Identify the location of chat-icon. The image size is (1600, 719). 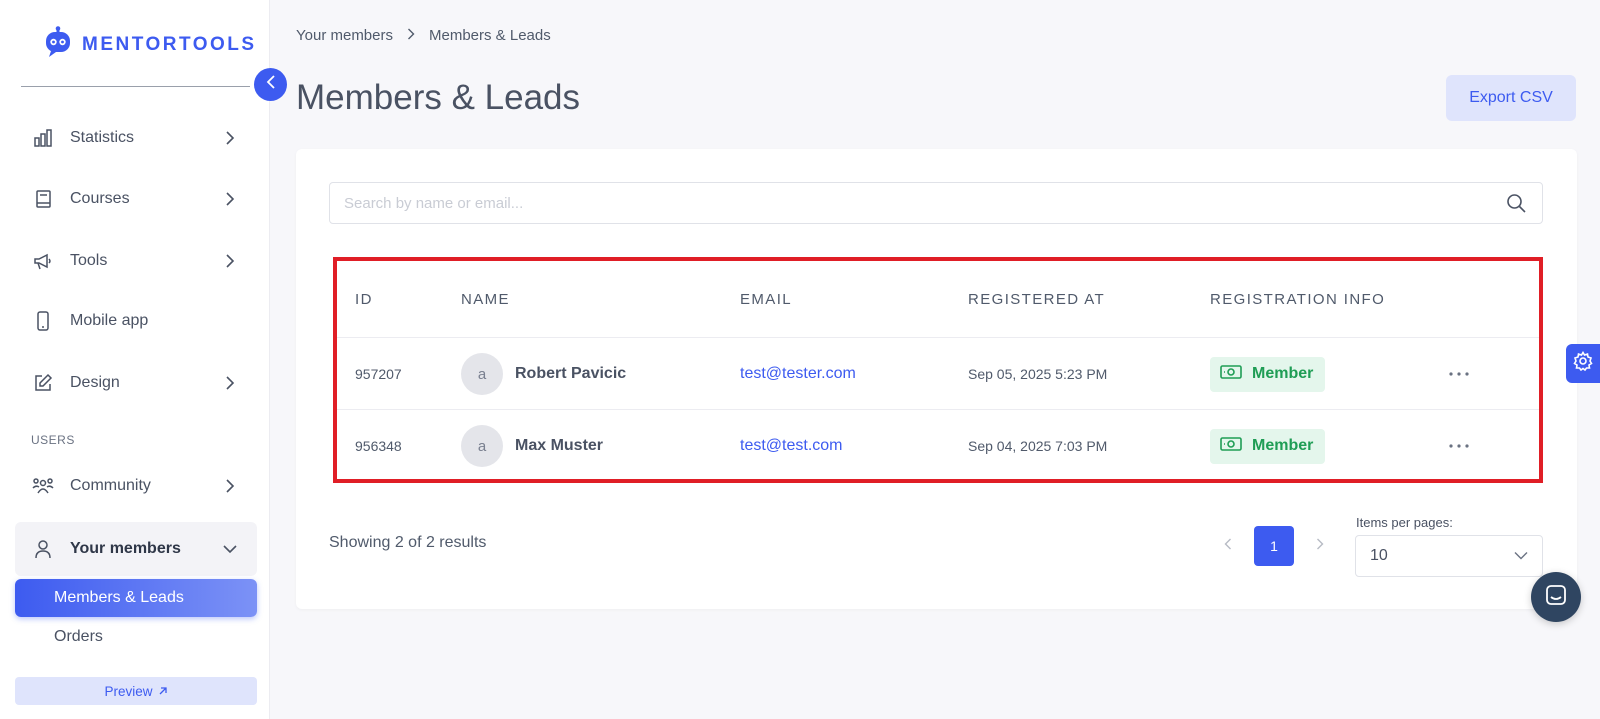
(1556, 597).